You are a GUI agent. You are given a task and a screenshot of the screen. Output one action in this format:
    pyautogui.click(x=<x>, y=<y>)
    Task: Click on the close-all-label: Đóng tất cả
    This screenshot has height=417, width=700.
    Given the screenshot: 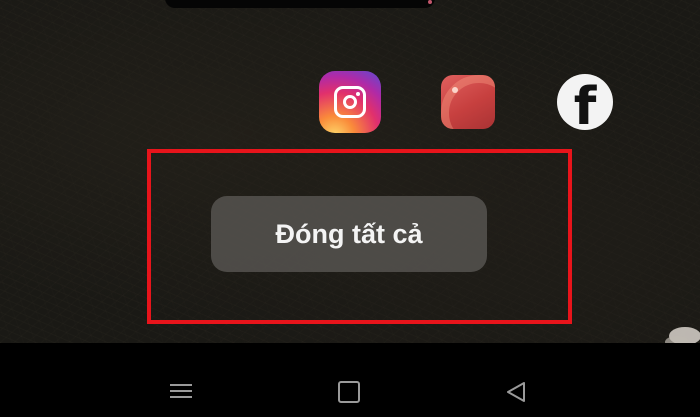 What is the action you would take?
    pyautogui.click(x=349, y=233)
    